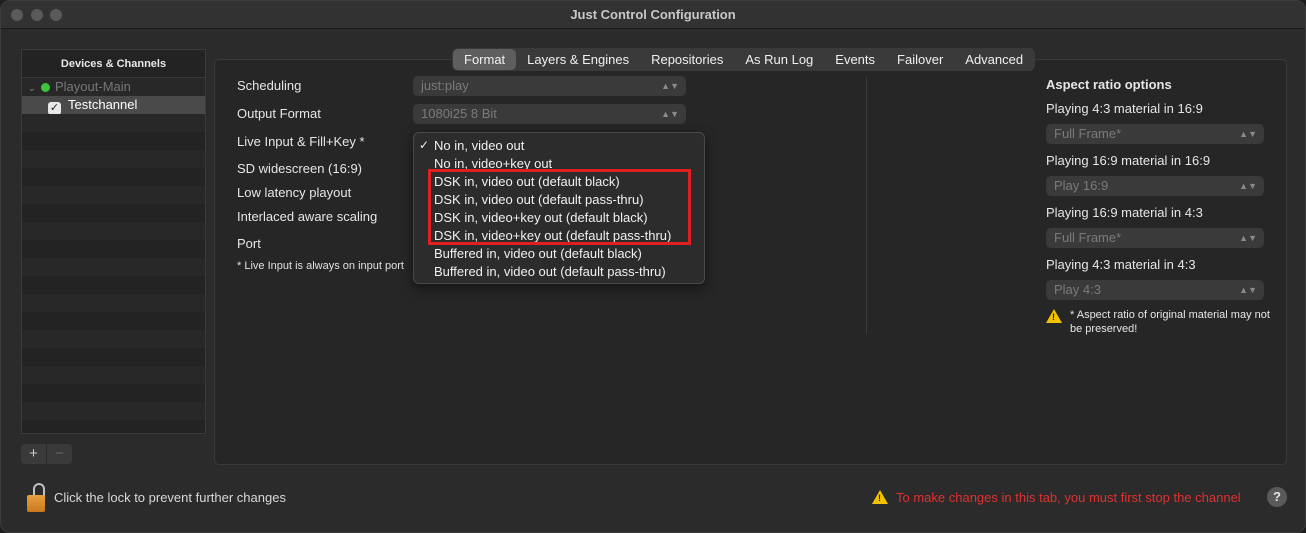 The height and width of the screenshot is (533, 1306). I want to click on column-divider, so click(866, 205).